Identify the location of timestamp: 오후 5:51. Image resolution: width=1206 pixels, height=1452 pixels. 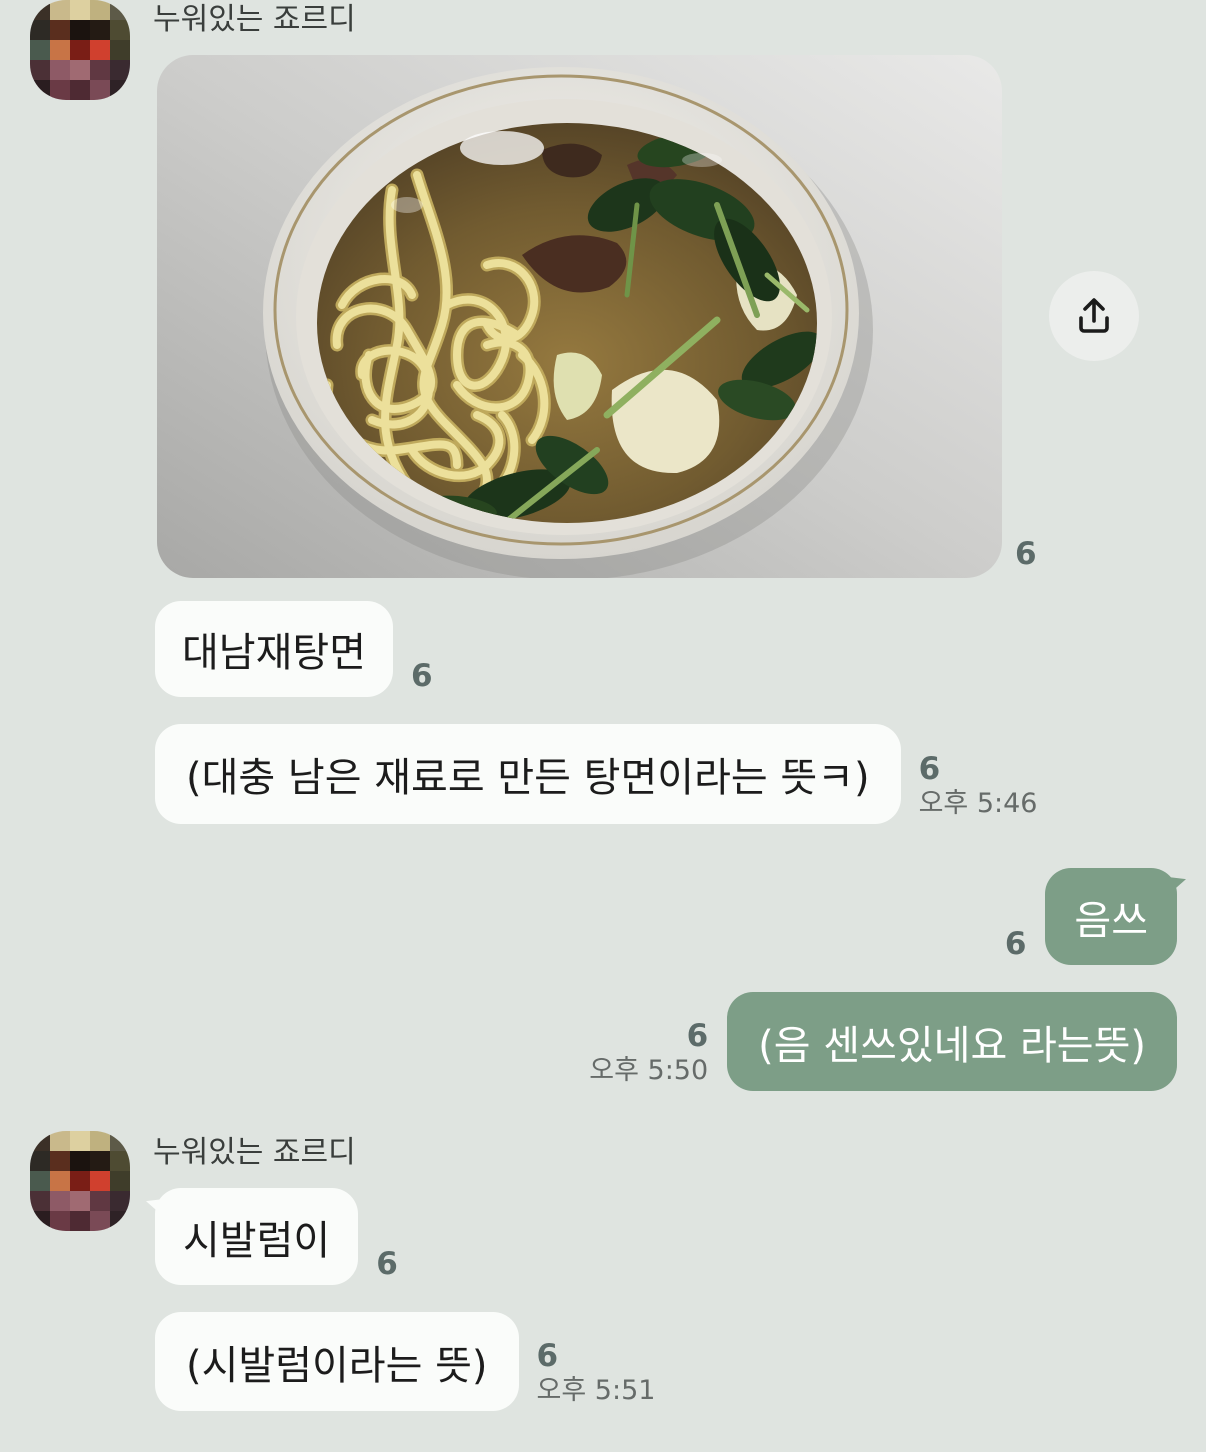
(596, 1390).